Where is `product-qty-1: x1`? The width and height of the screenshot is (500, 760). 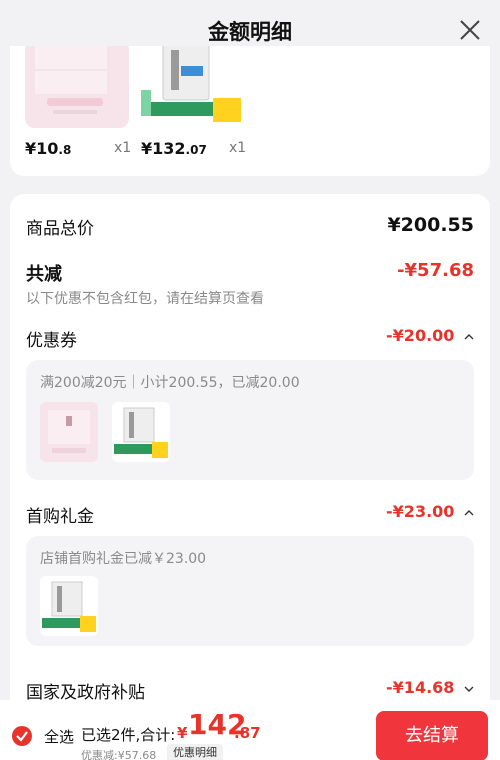
product-qty-1: x1 is located at coordinates (123, 148).